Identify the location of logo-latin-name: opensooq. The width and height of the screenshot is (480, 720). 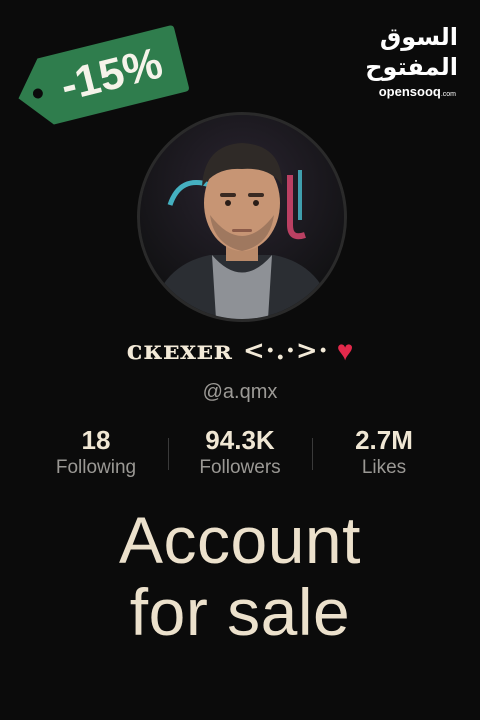
(409, 91).